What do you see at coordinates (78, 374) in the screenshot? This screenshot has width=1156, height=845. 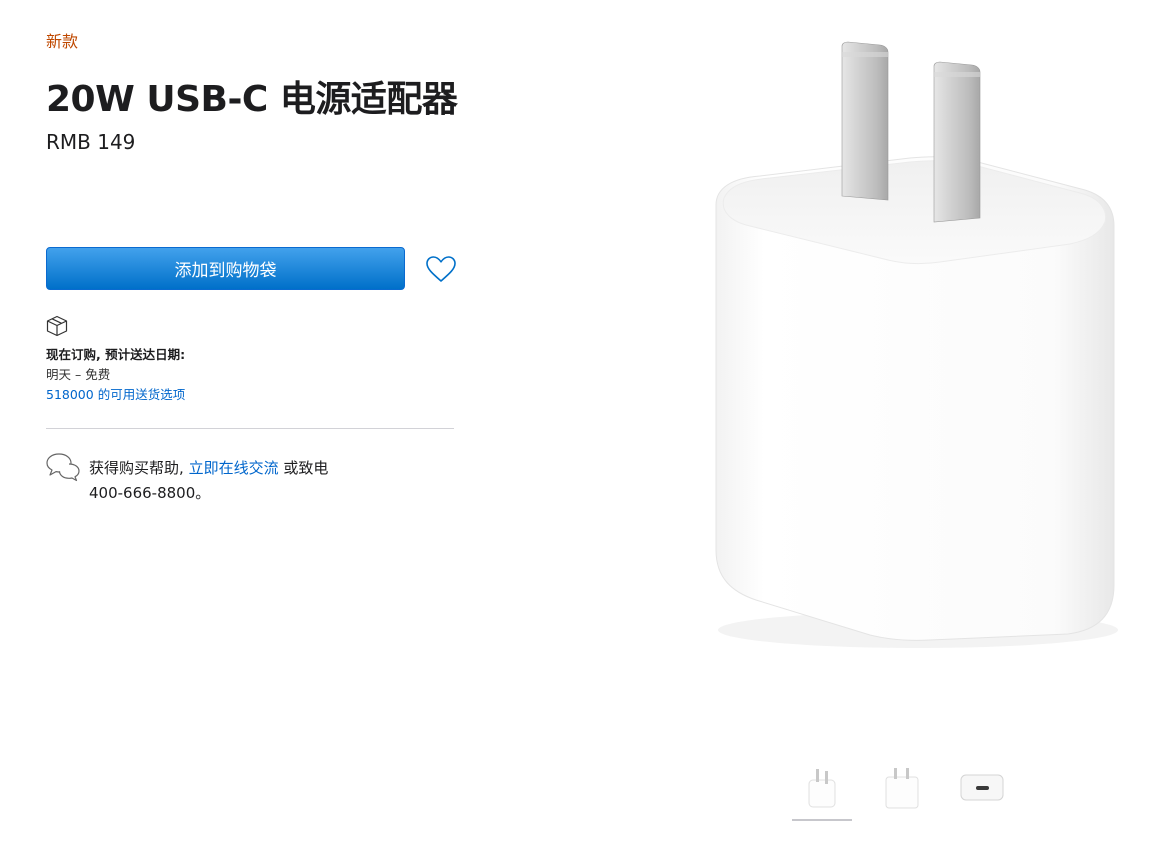 I see `delivery-value: 明天 – 免费` at bounding box center [78, 374].